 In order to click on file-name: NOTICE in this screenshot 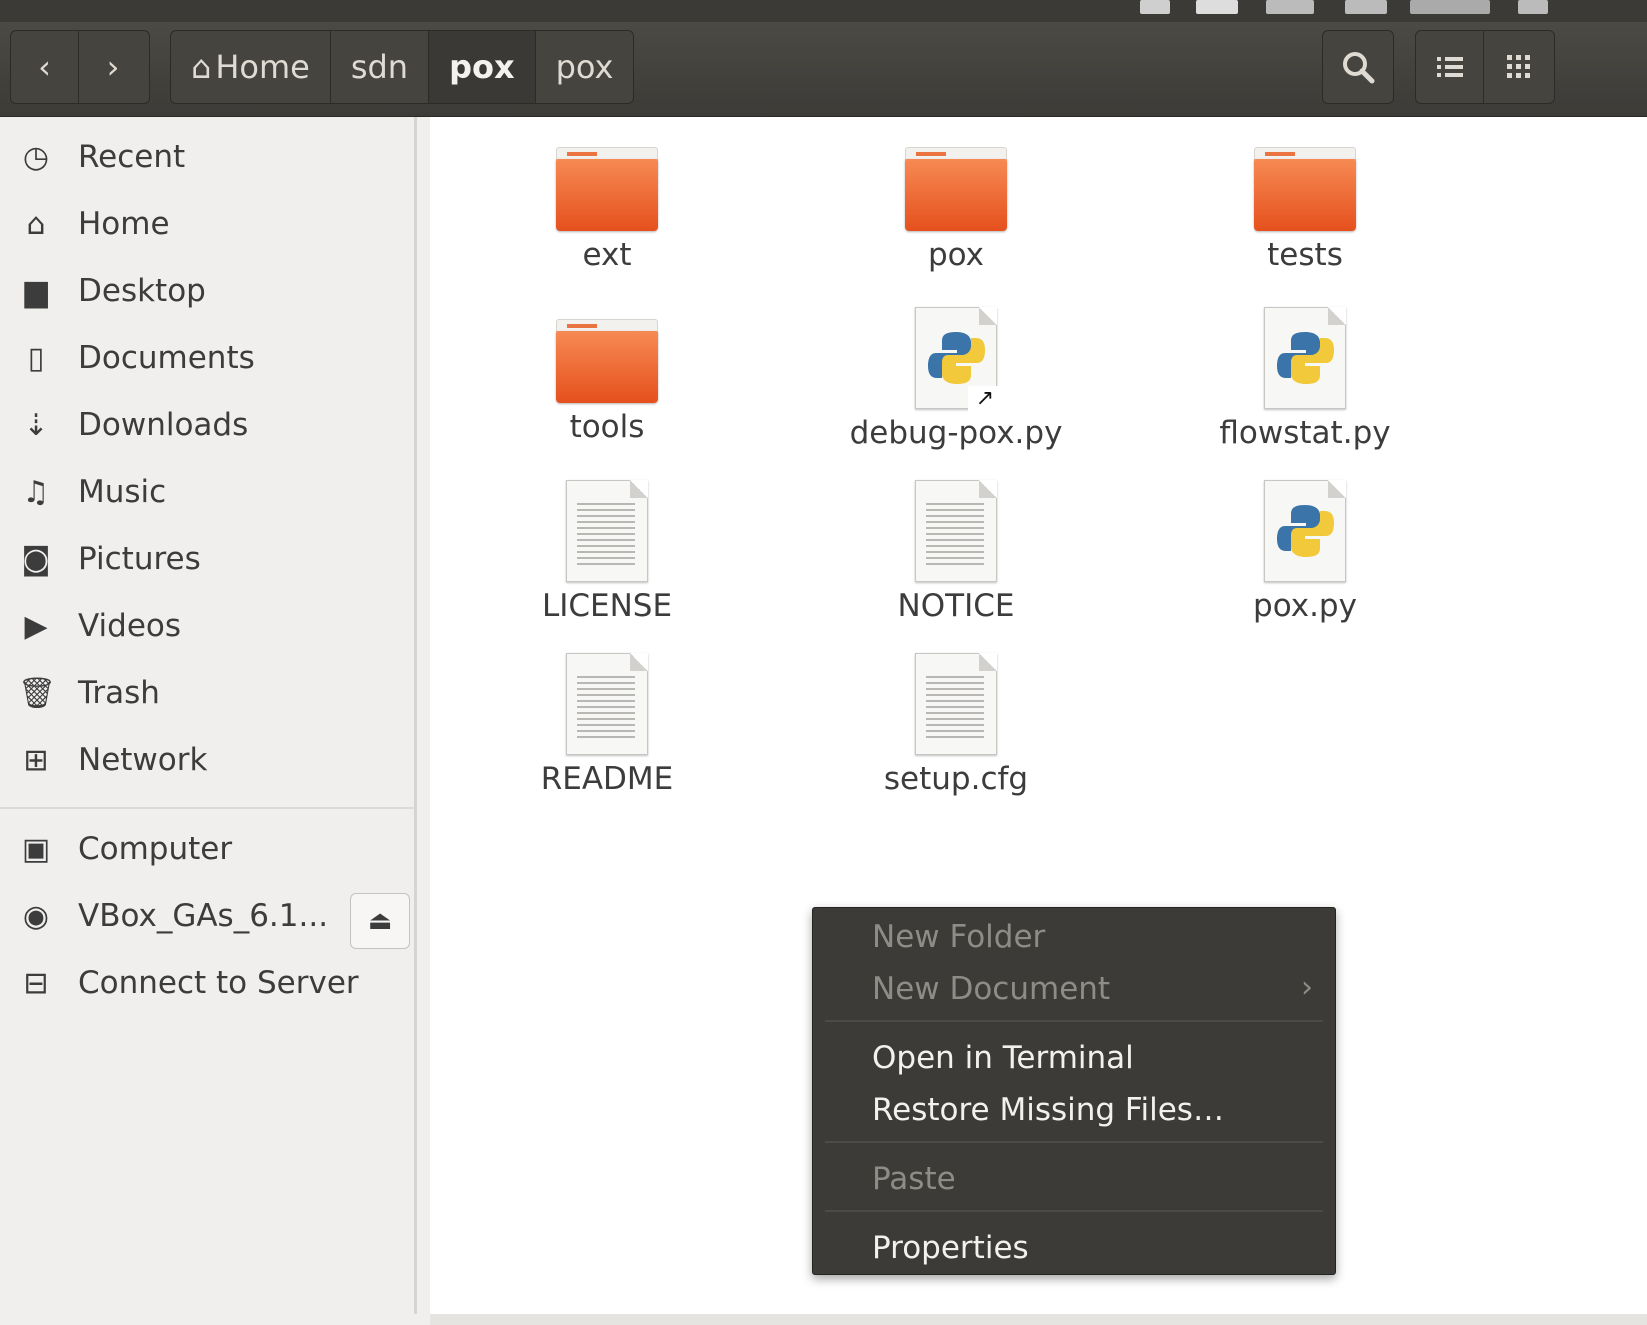, I will do `click(956, 606)`.